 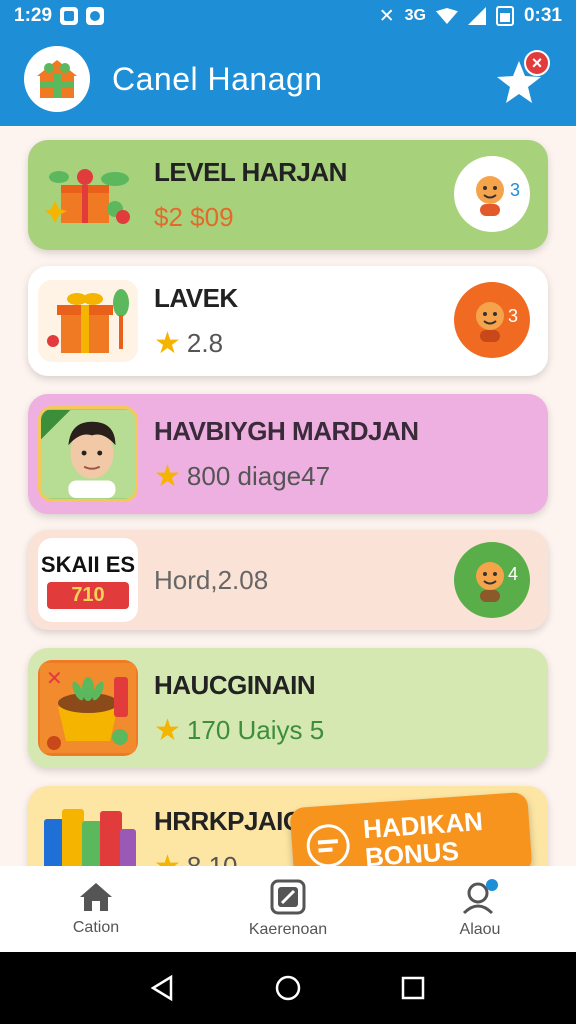 What do you see at coordinates (415, 15) in the screenshot?
I see `network-icon: 3G` at bounding box center [415, 15].